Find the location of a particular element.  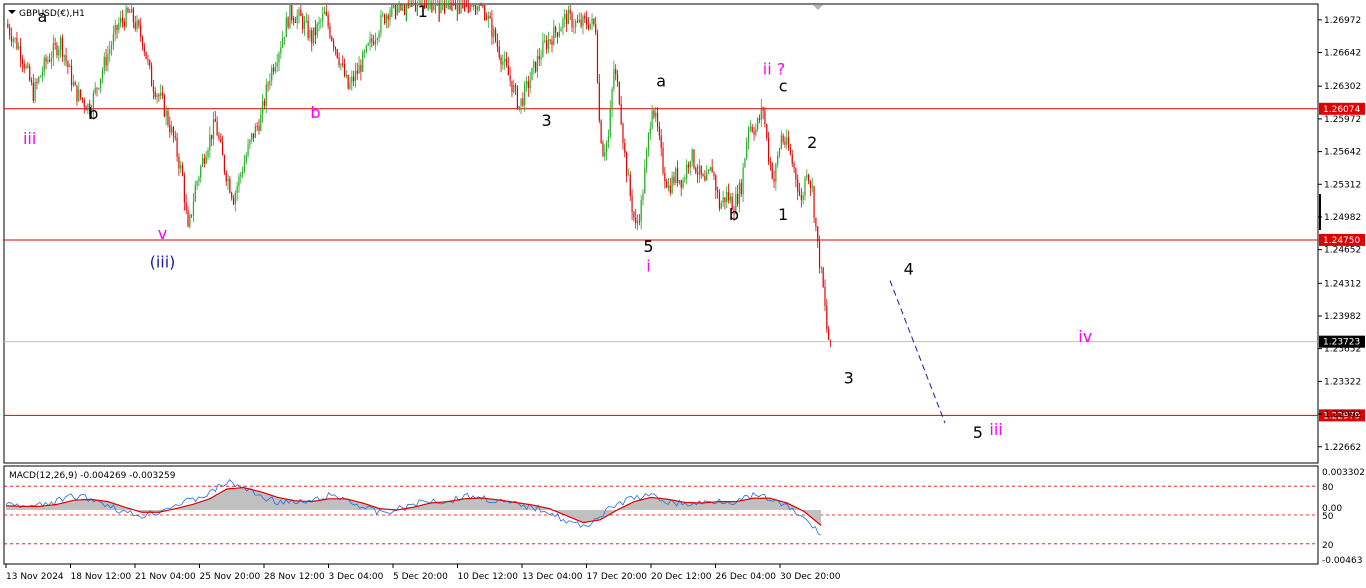

wave-label: 3 is located at coordinates (849, 378).